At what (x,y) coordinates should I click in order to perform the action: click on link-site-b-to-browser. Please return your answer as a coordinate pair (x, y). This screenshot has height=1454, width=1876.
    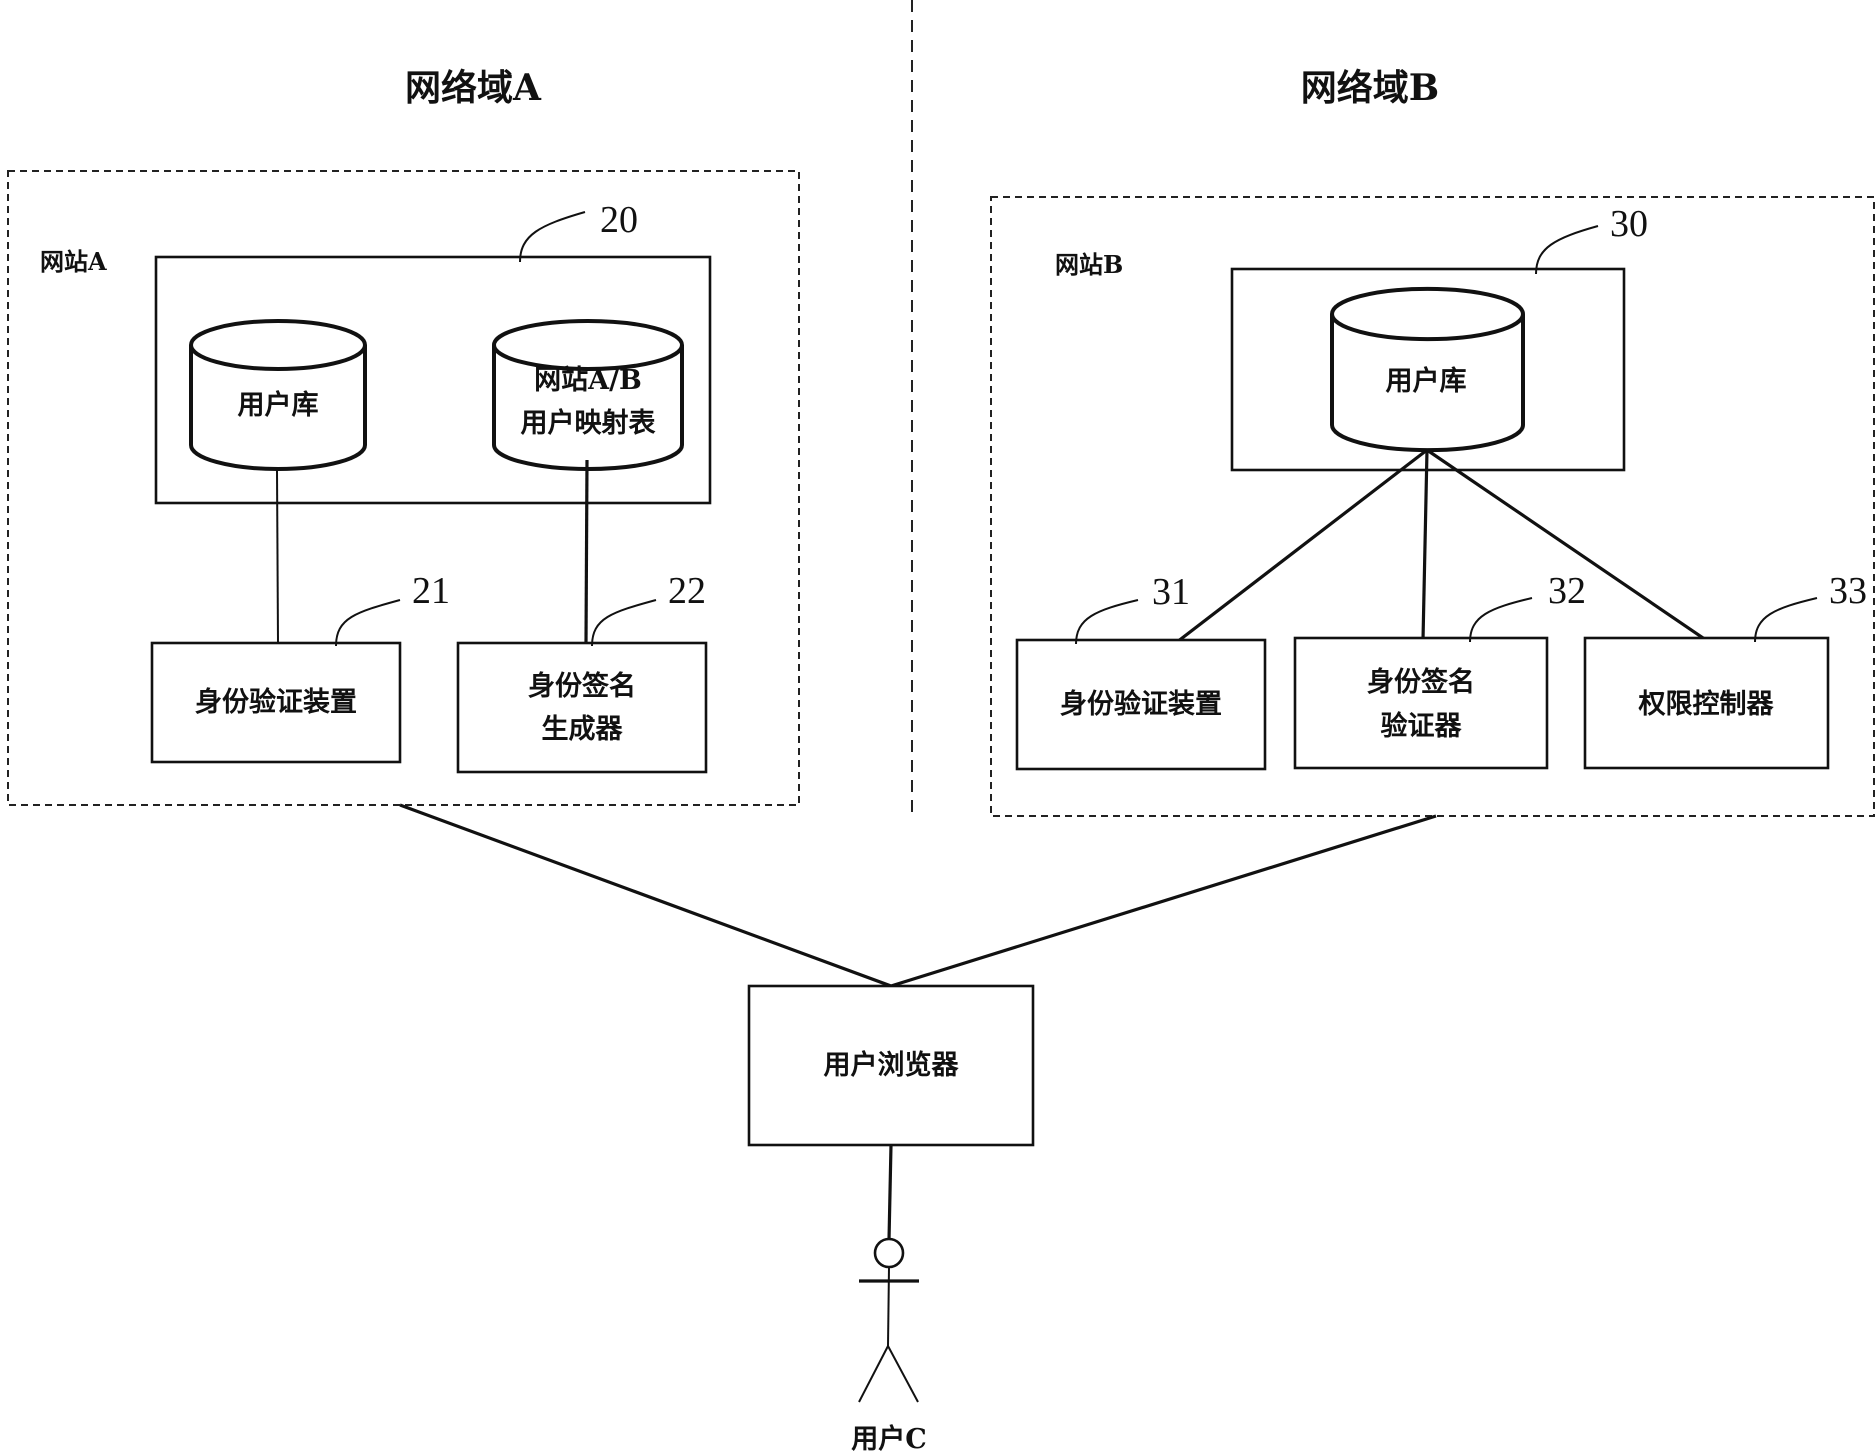
    Looking at the image, I should click on (1163, 901).